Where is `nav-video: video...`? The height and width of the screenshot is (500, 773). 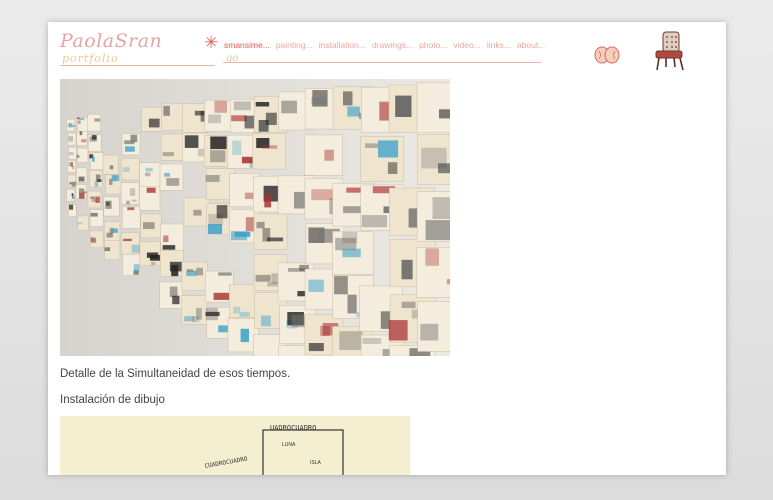 nav-video: video... is located at coordinates (466, 45).